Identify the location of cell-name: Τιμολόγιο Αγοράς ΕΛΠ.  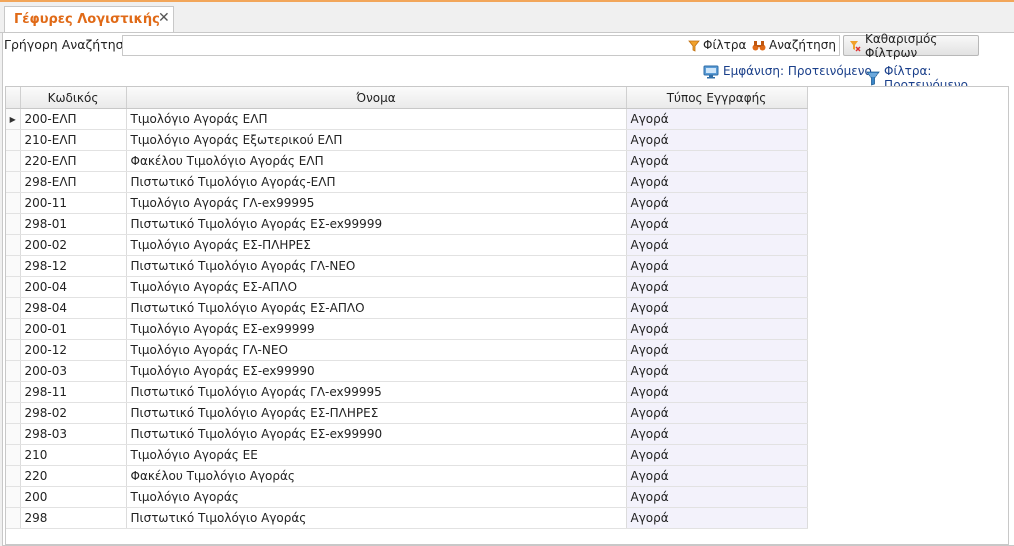
(376, 119).